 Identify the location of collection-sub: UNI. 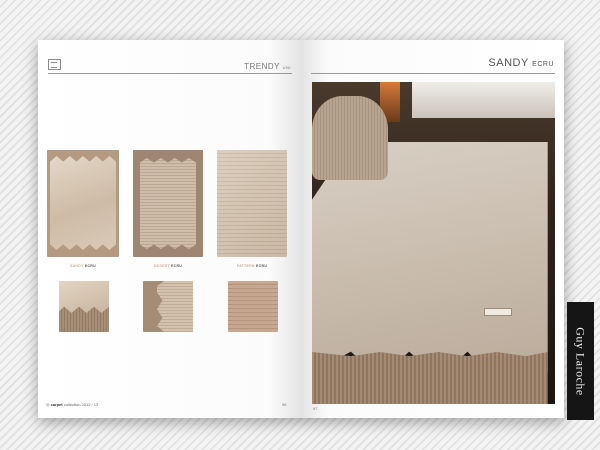
(286, 67).